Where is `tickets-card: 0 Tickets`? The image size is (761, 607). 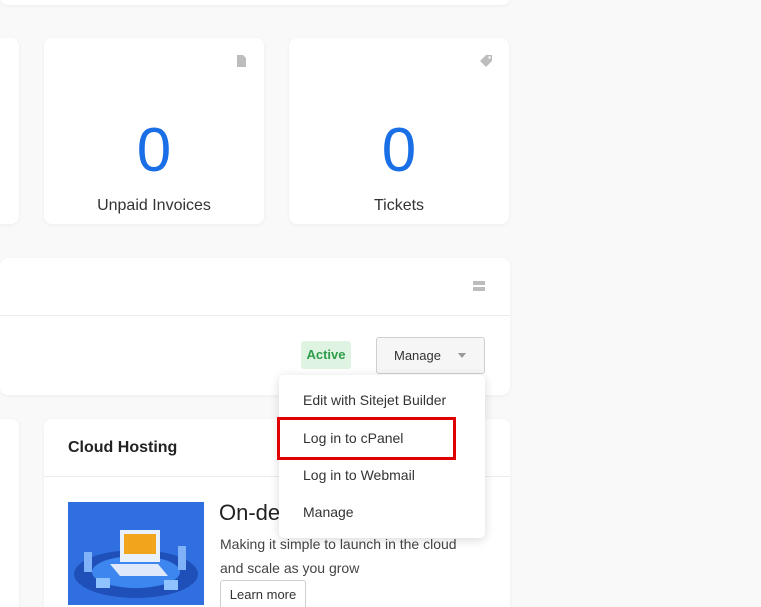
tickets-card: 0 Tickets is located at coordinates (399, 131).